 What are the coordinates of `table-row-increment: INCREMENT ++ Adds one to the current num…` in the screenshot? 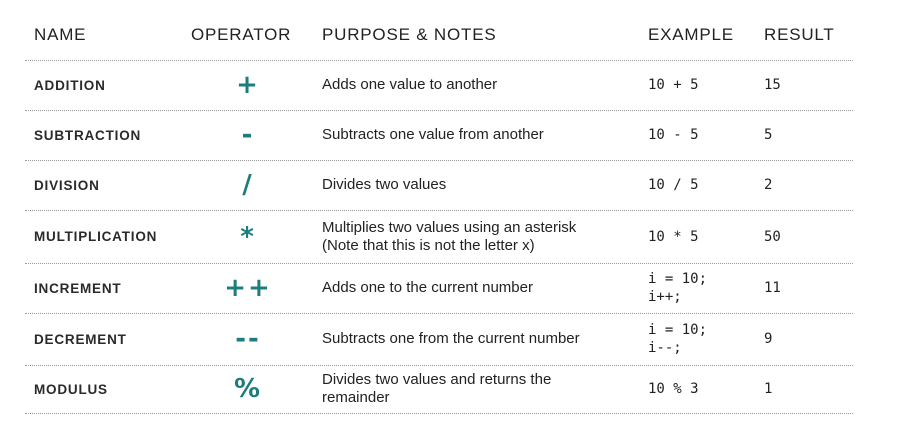 It's located at (439, 288).